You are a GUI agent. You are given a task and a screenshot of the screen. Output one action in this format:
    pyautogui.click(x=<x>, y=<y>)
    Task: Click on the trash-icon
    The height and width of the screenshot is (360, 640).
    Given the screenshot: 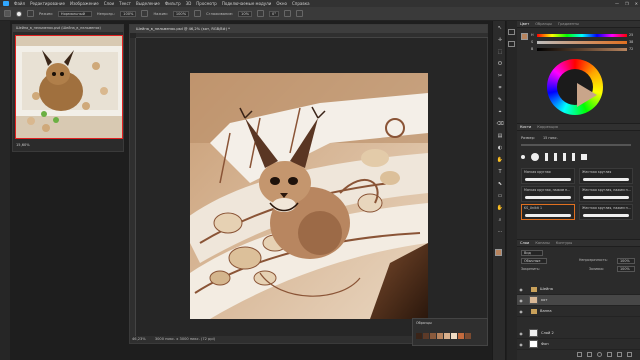 What is the action you would take?
    pyautogui.click(x=629, y=354)
    